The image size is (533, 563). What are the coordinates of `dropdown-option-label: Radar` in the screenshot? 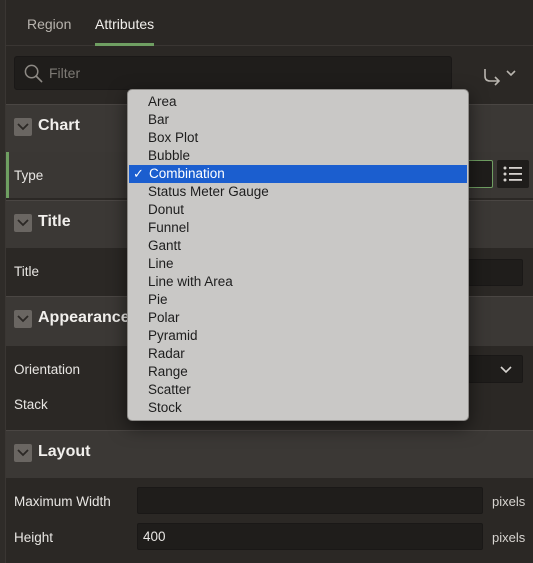 It's located at (166, 353).